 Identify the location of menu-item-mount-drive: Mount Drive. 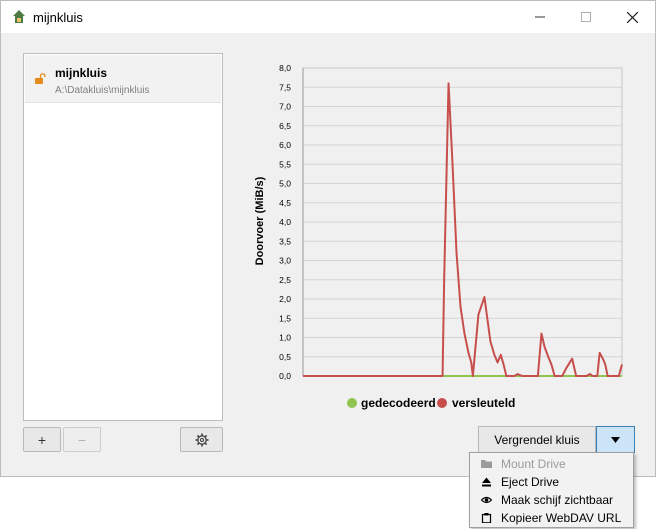
(551, 464).